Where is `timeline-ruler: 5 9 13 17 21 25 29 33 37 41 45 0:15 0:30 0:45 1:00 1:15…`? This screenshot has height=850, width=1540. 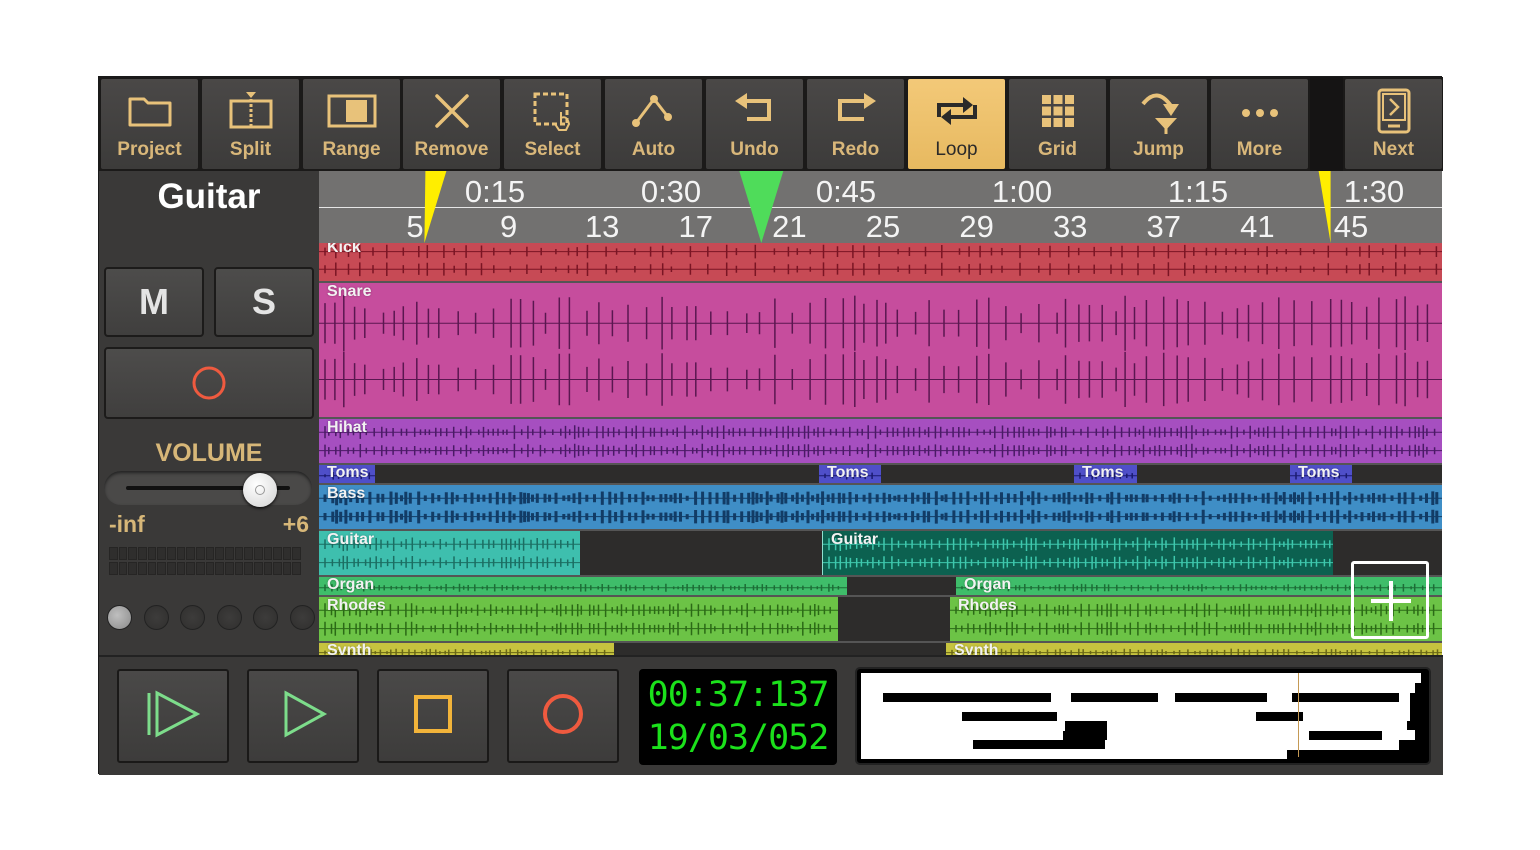 timeline-ruler: 5 9 13 17 21 25 29 33 37 41 45 0:15 0:30 0:45 1:00 1:15… is located at coordinates (880, 207).